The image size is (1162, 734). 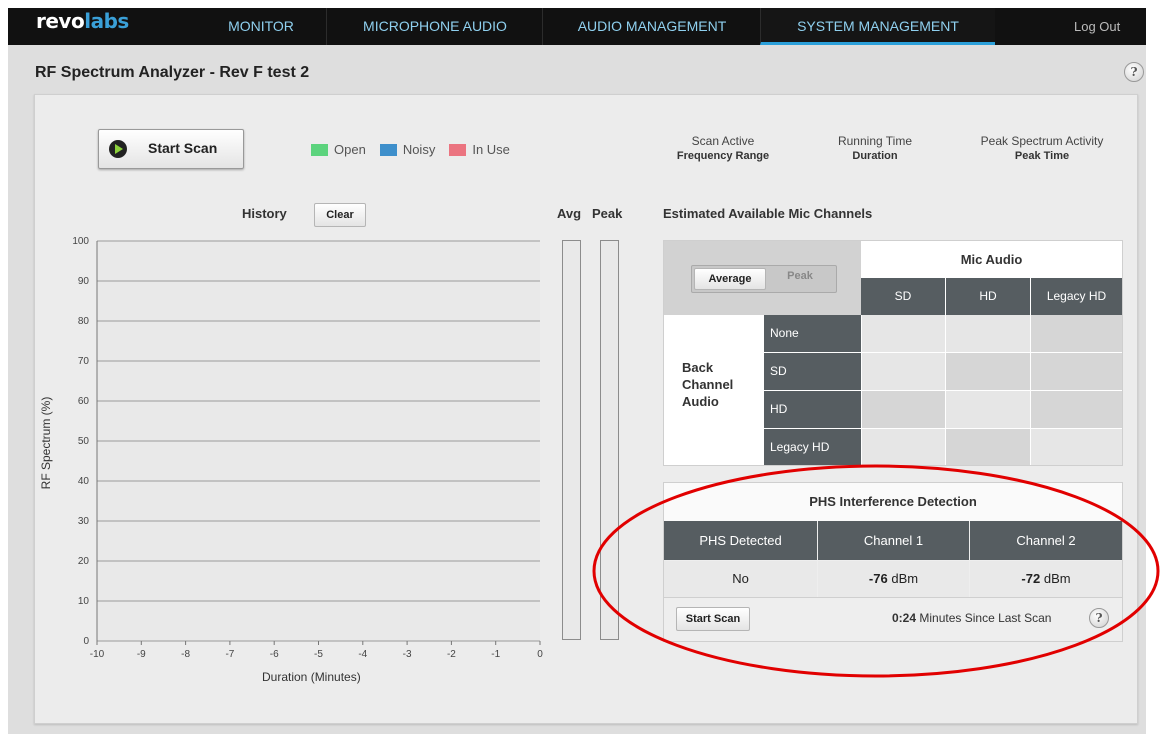 I want to click on x-tick-label: -10, so click(x=97, y=654).